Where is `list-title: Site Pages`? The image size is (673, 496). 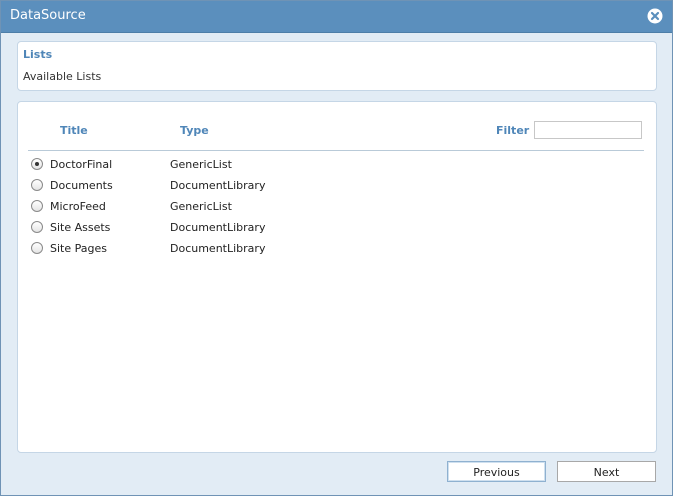 list-title: Site Pages is located at coordinates (78, 248).